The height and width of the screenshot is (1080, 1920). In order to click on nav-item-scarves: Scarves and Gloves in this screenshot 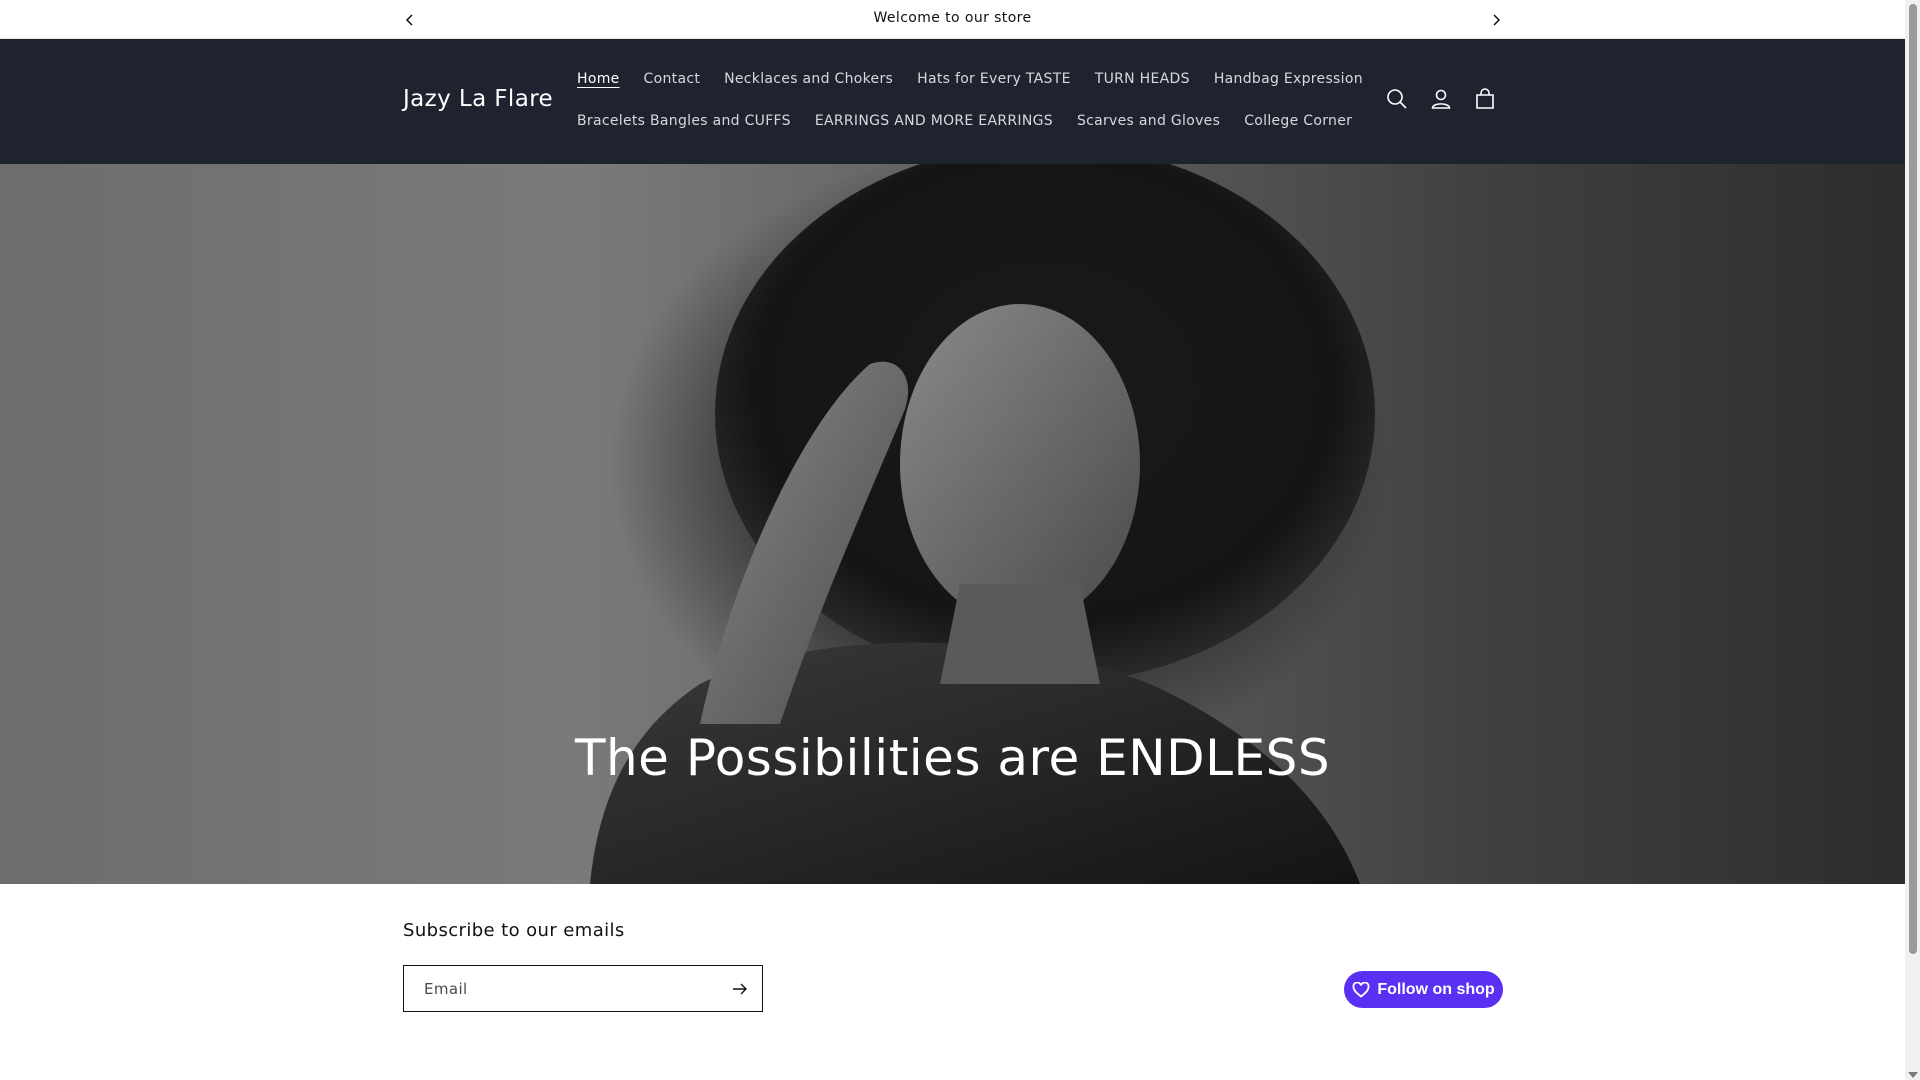, I will do `click(1148, 121)`.